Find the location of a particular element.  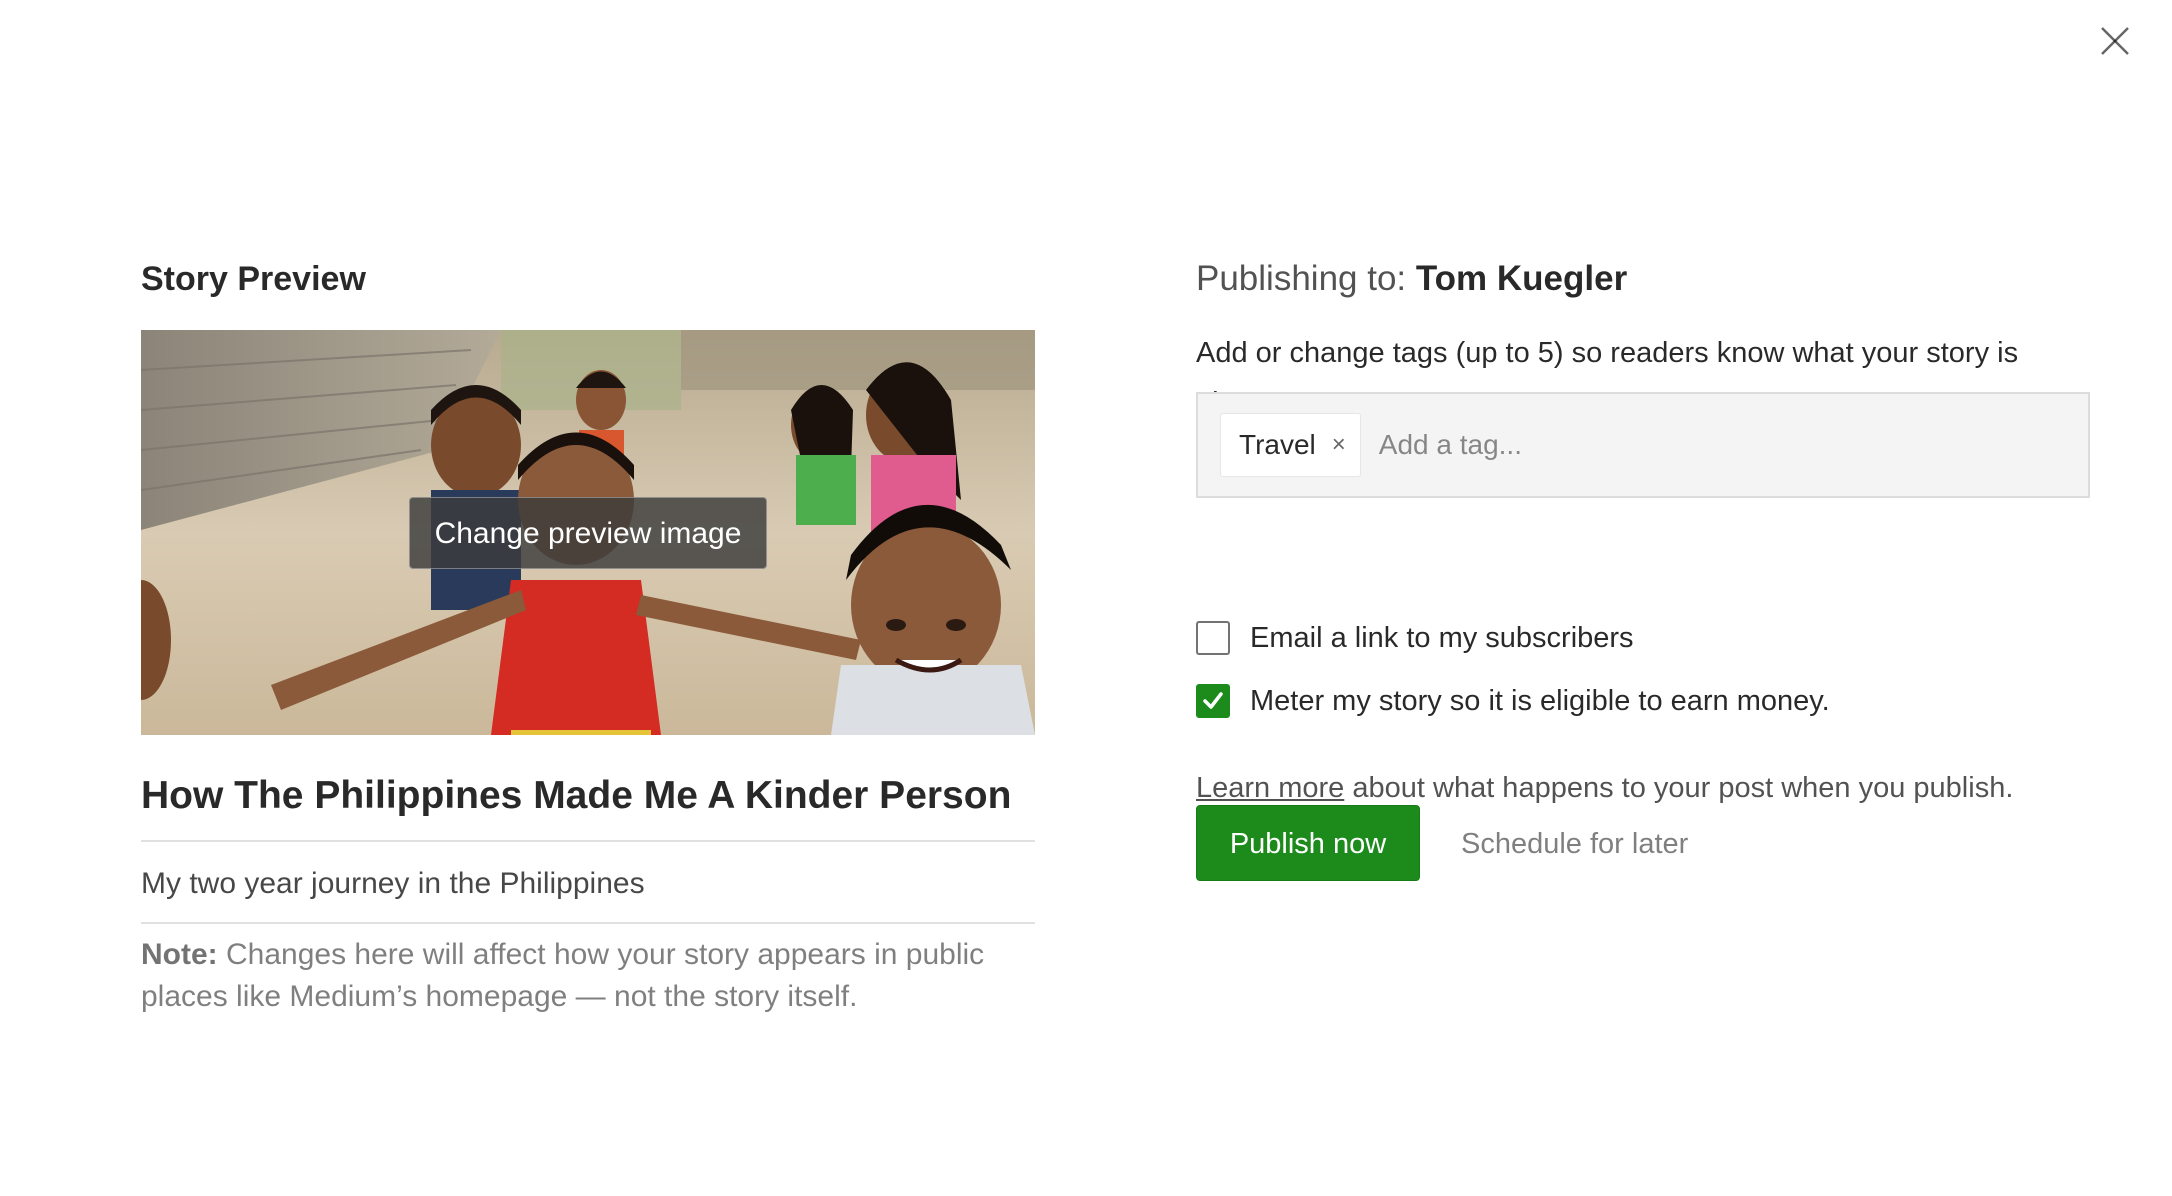

story-subtitle-field: My two year journey in the Philippines is located at coordinates (588, 884).